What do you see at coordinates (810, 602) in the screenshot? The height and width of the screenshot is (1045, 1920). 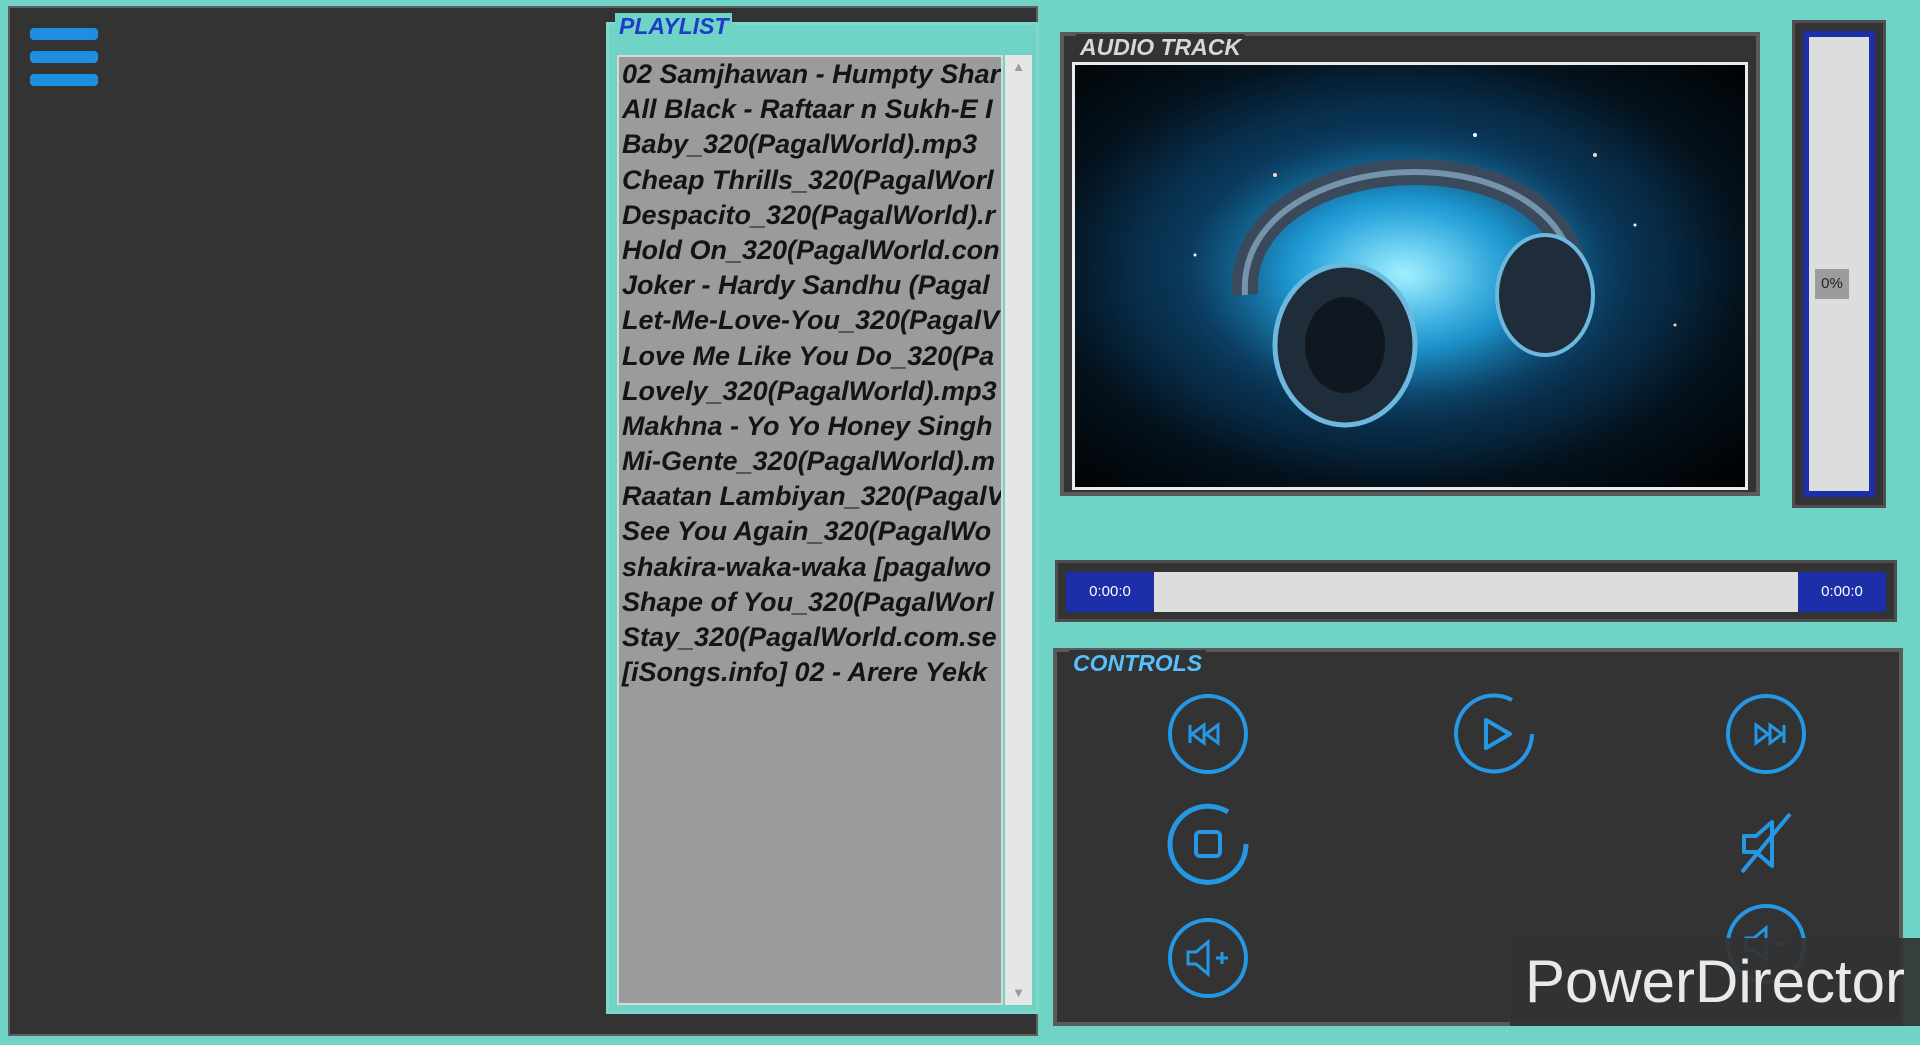 I see `playlist-item: Shape of You_320(PagalWorl` at bounding box center [810, 602].